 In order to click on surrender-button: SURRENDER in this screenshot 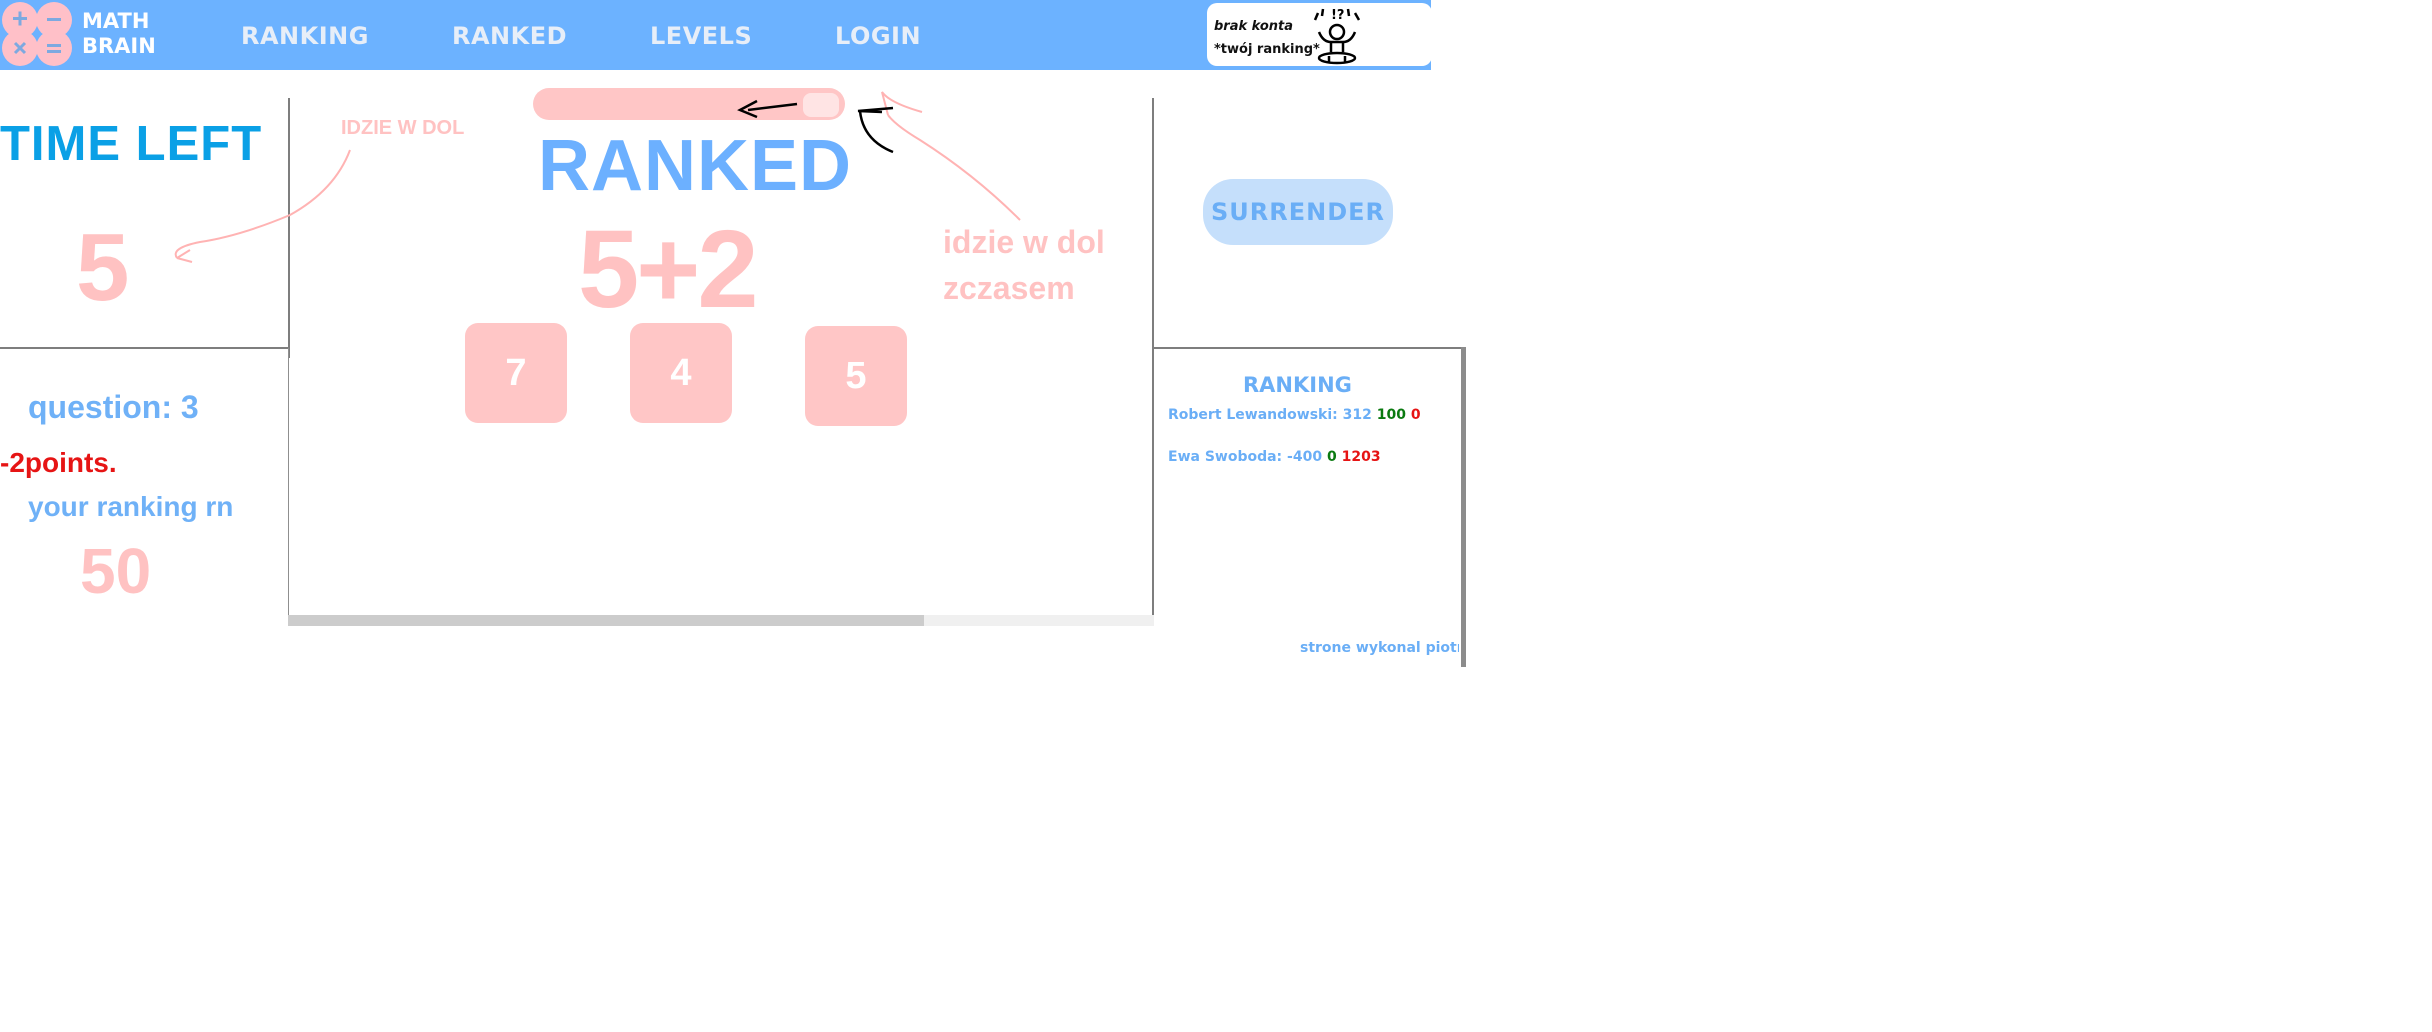, I will do `click(1298, 212)`.